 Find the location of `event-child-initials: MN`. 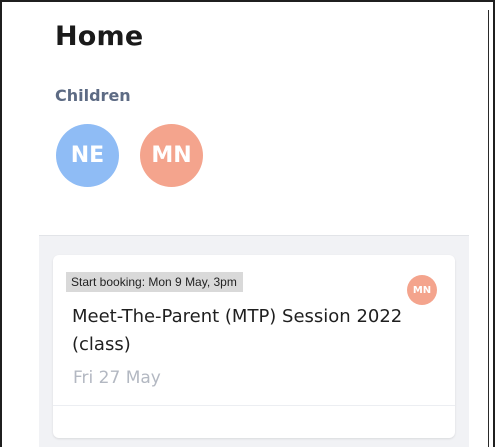

event-child-initials: MN is located at coordinates (422, 290).